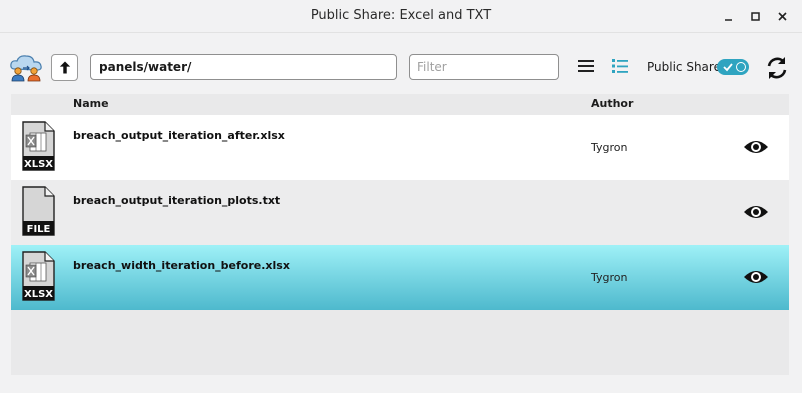 The height and width of the screenshot is (393, 802). I want to click on path-input, so click(243, 67).